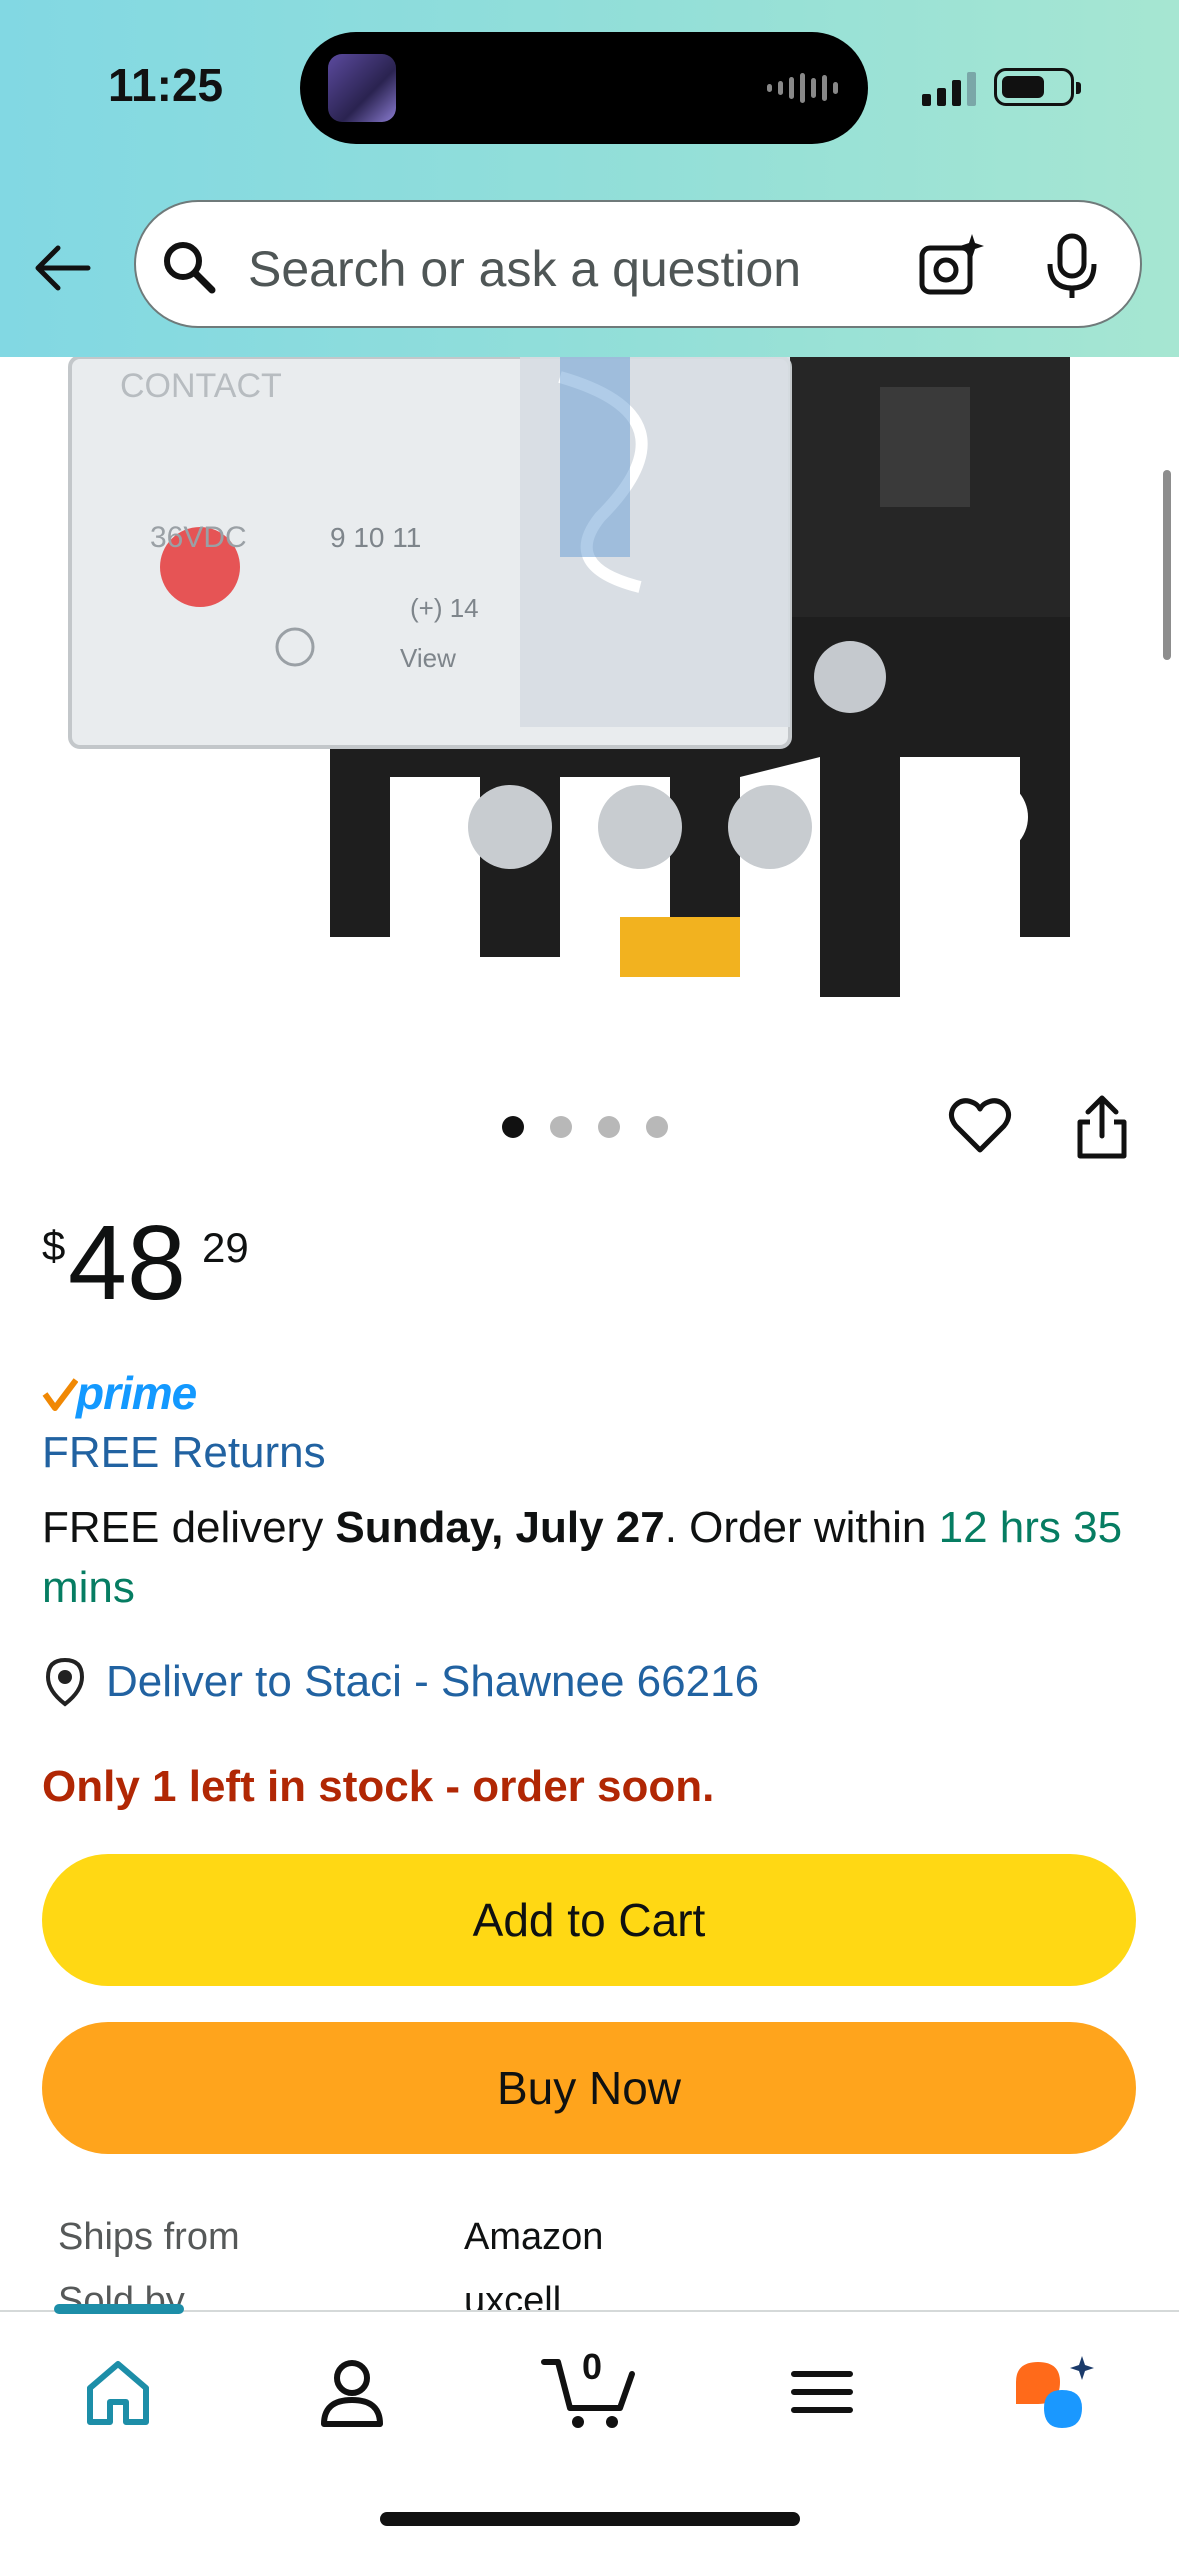  I want to click on share-icon, so click(1102, 1127).